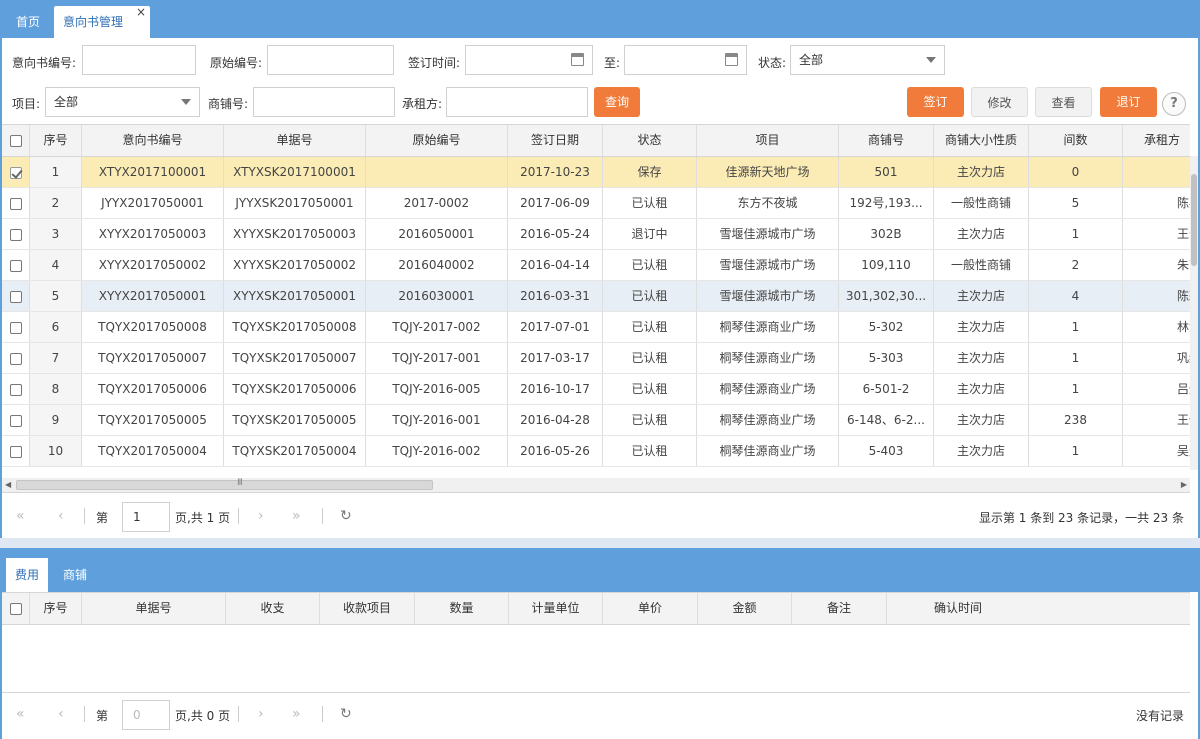  What do you see at coordinates (1063, 102) in the screenshot?
I see `view-button: 查看` at bounding box center [1063, 102].